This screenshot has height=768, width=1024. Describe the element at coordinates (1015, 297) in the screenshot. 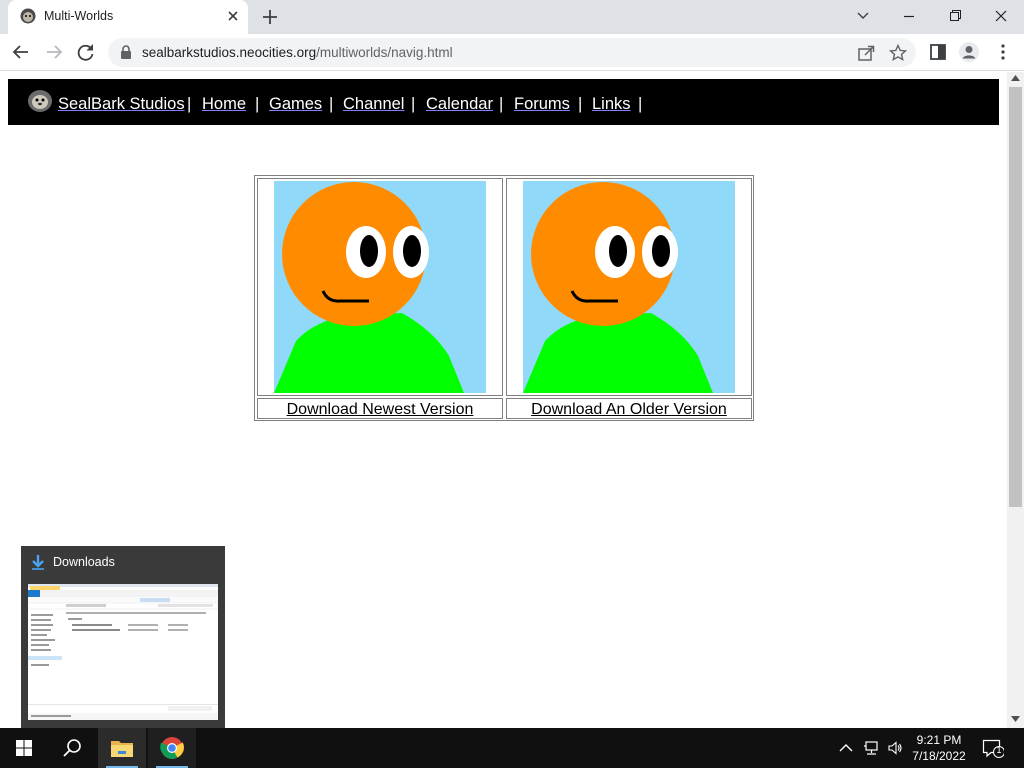

I see `scroll-thumb` at that location.